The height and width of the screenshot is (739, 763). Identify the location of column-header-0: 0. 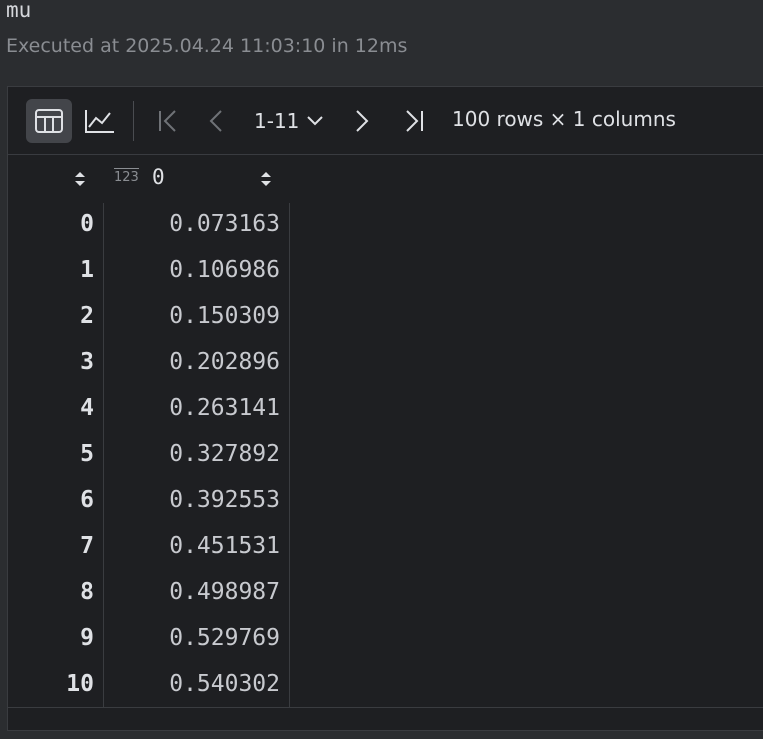
(158, 177).